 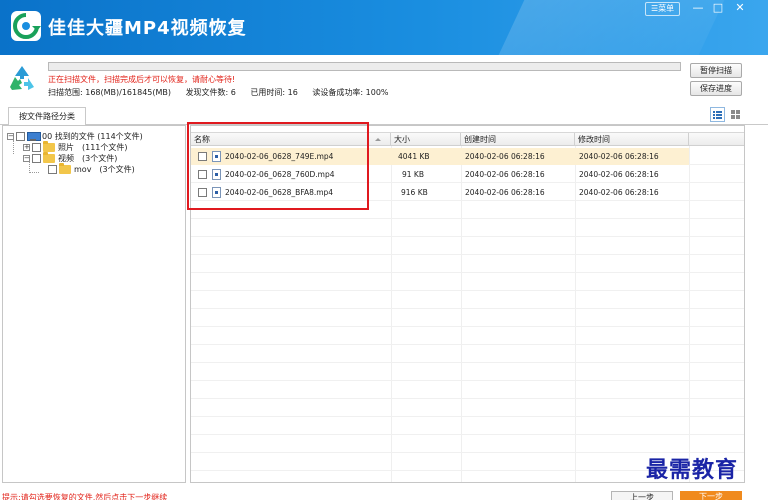 I want to click on next-step-button: 下一步, so click(x=711, y=495).